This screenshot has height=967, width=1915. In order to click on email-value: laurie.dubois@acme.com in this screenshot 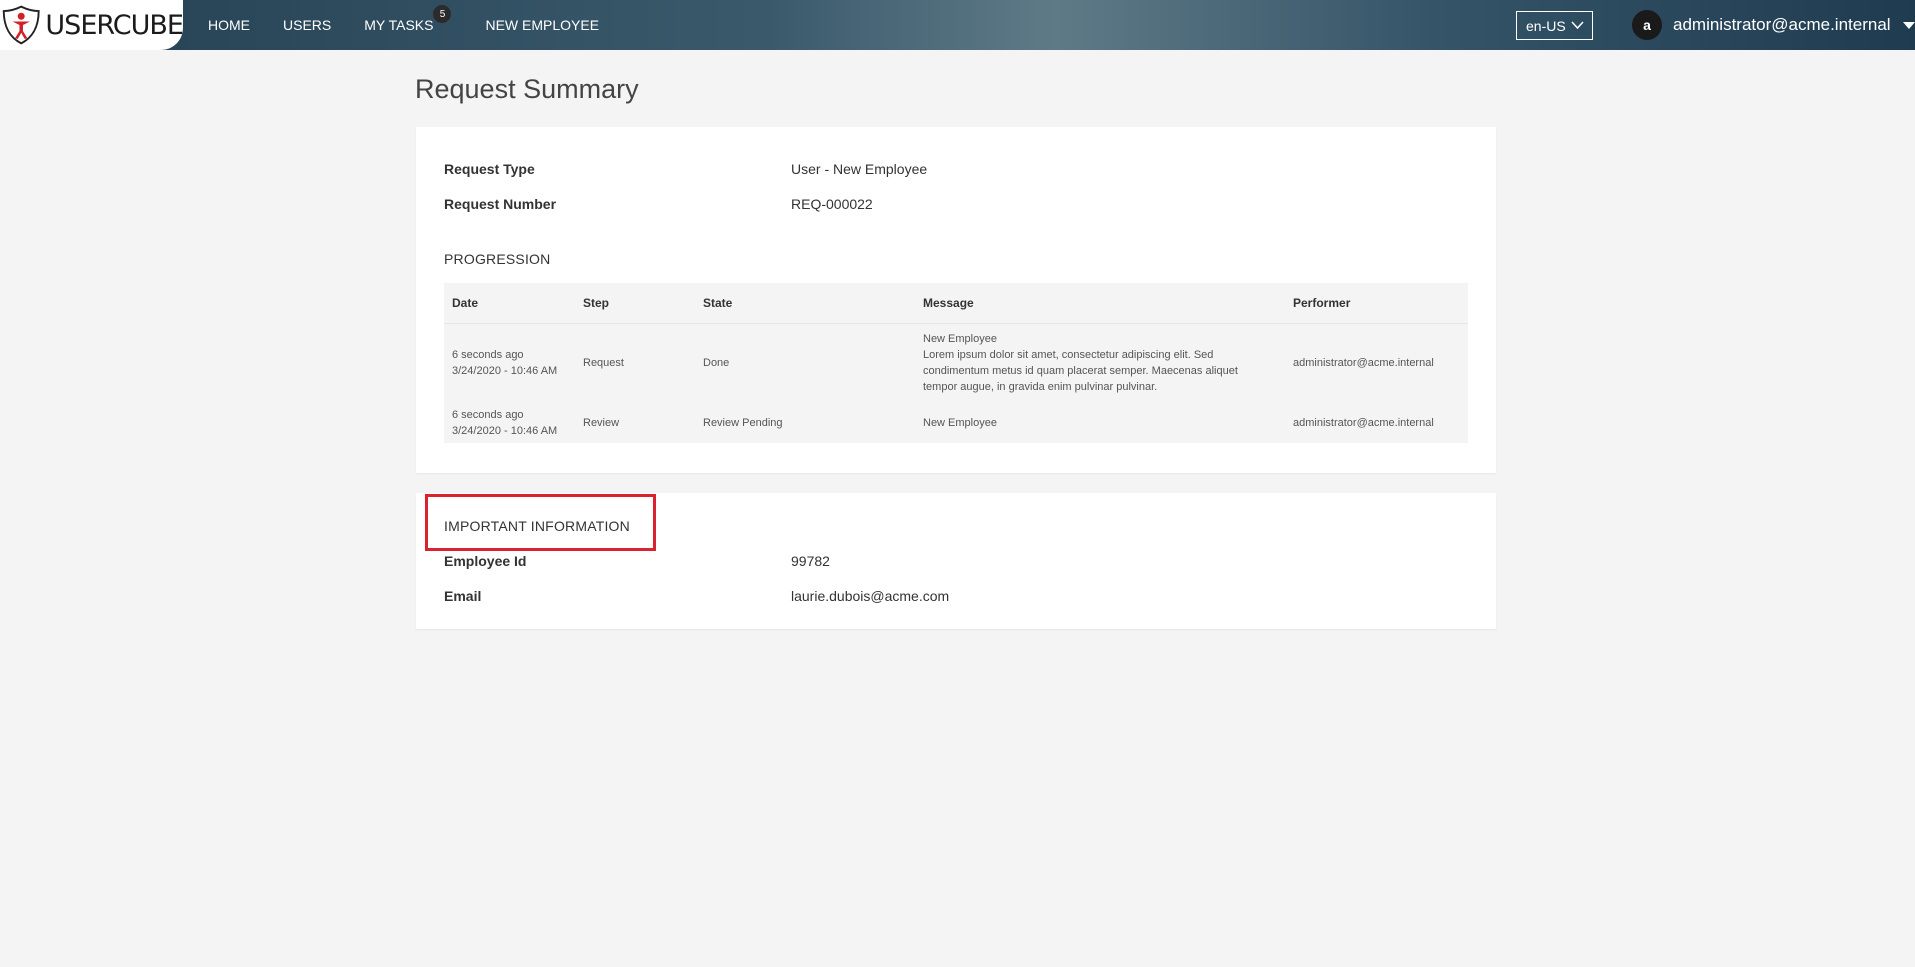, I will do `click(870, 596)`.